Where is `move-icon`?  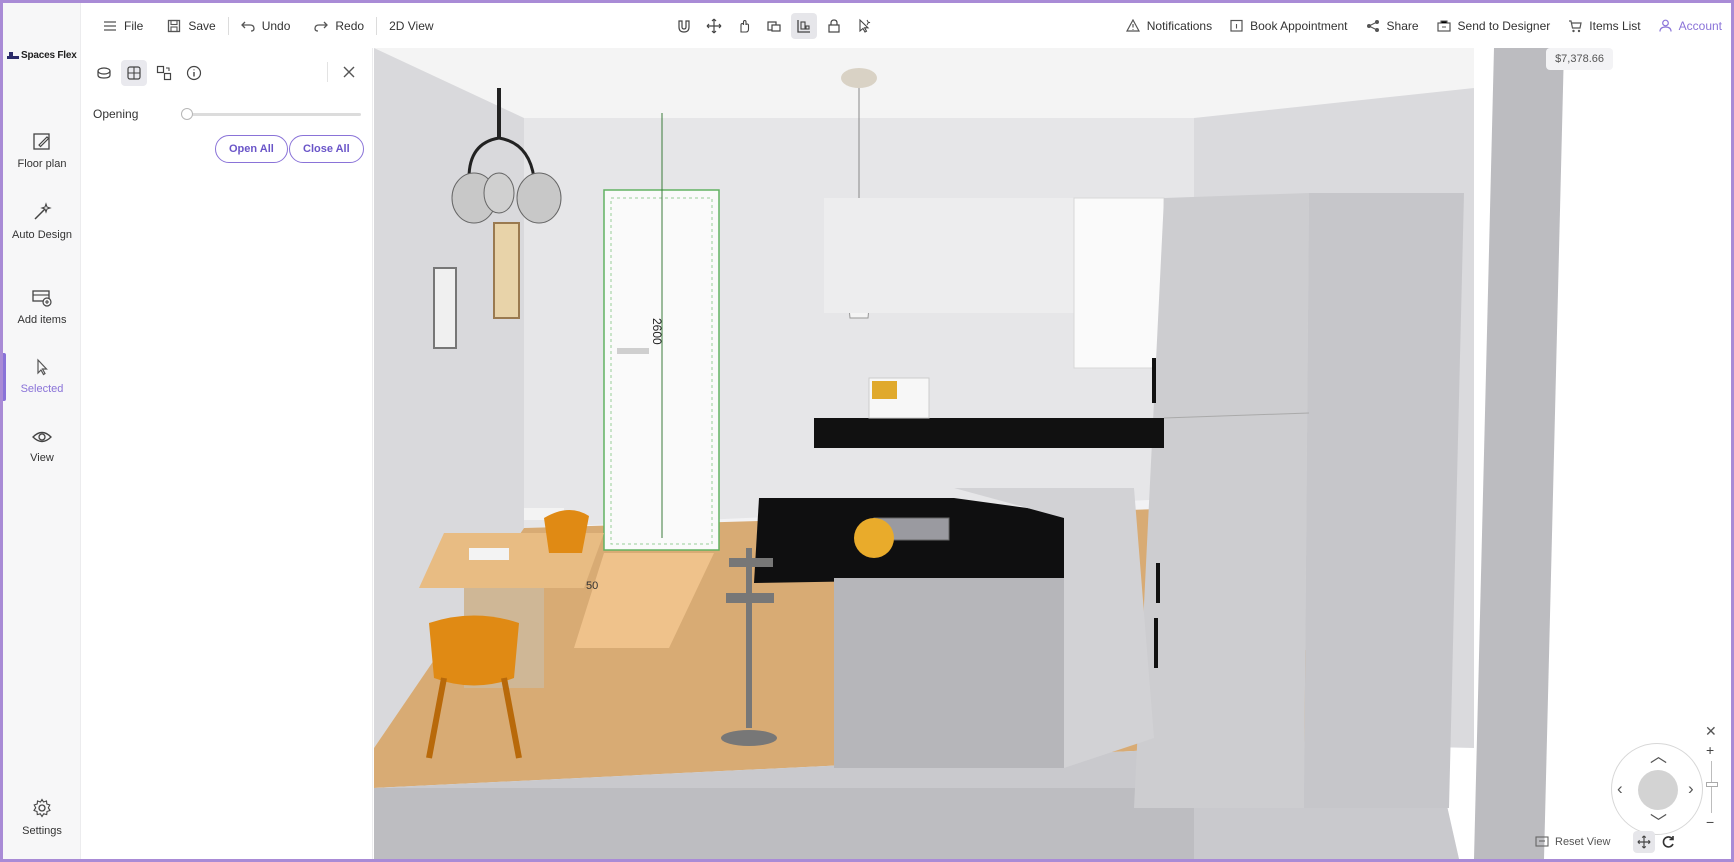 move-icon is located at coordinates (714, 26).